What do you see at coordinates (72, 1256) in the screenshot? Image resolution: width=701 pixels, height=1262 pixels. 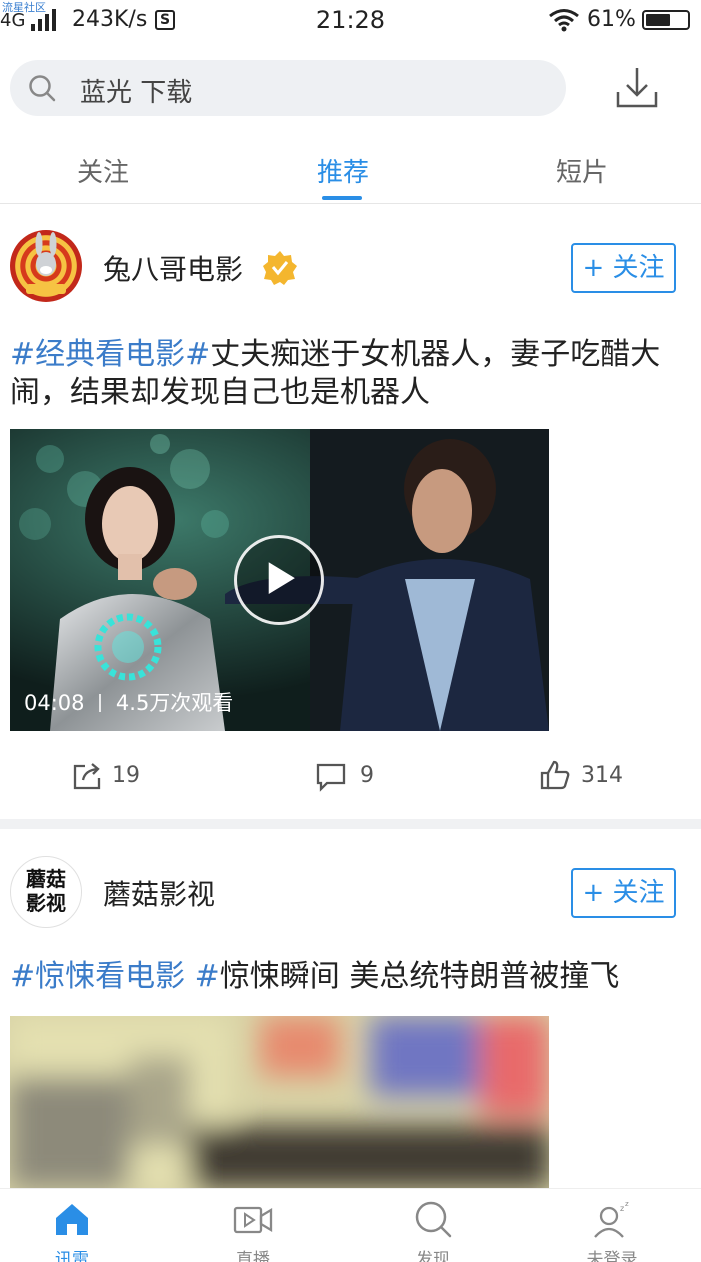 I see `nav-label: 讯雷` at bounding box center [72, 1256].